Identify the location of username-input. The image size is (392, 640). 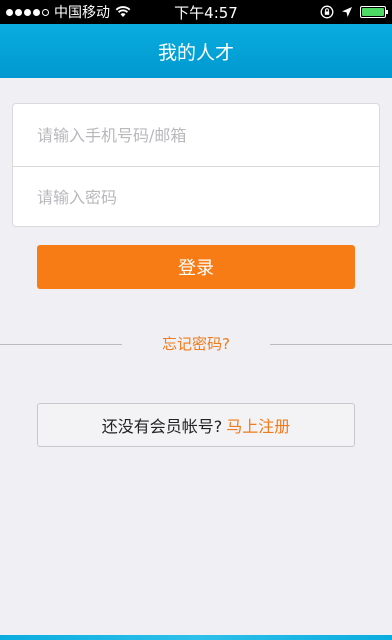
(197, 135).